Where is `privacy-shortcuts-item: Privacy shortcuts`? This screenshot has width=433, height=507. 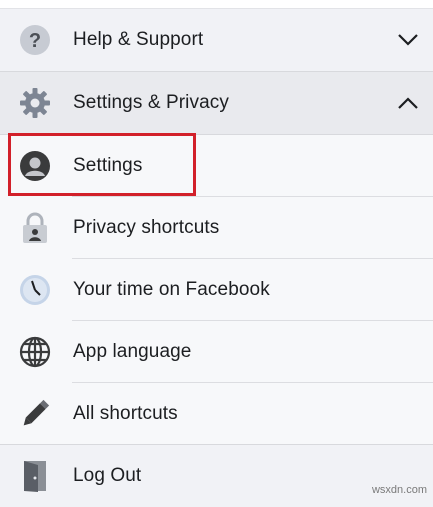
privacy-shortcuts-item: Privacy shortcuts is located at coordinates (216, 228).